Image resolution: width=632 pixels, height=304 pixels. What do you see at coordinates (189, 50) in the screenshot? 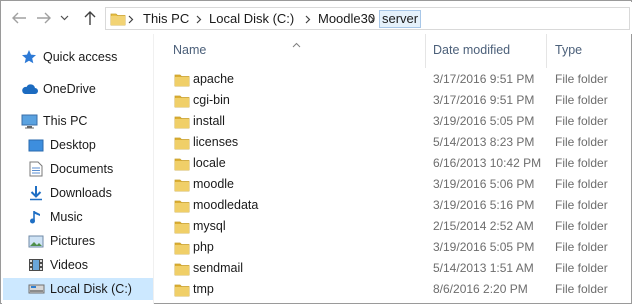
I see `column-header-name: Name` at bounding box center [189, 50].